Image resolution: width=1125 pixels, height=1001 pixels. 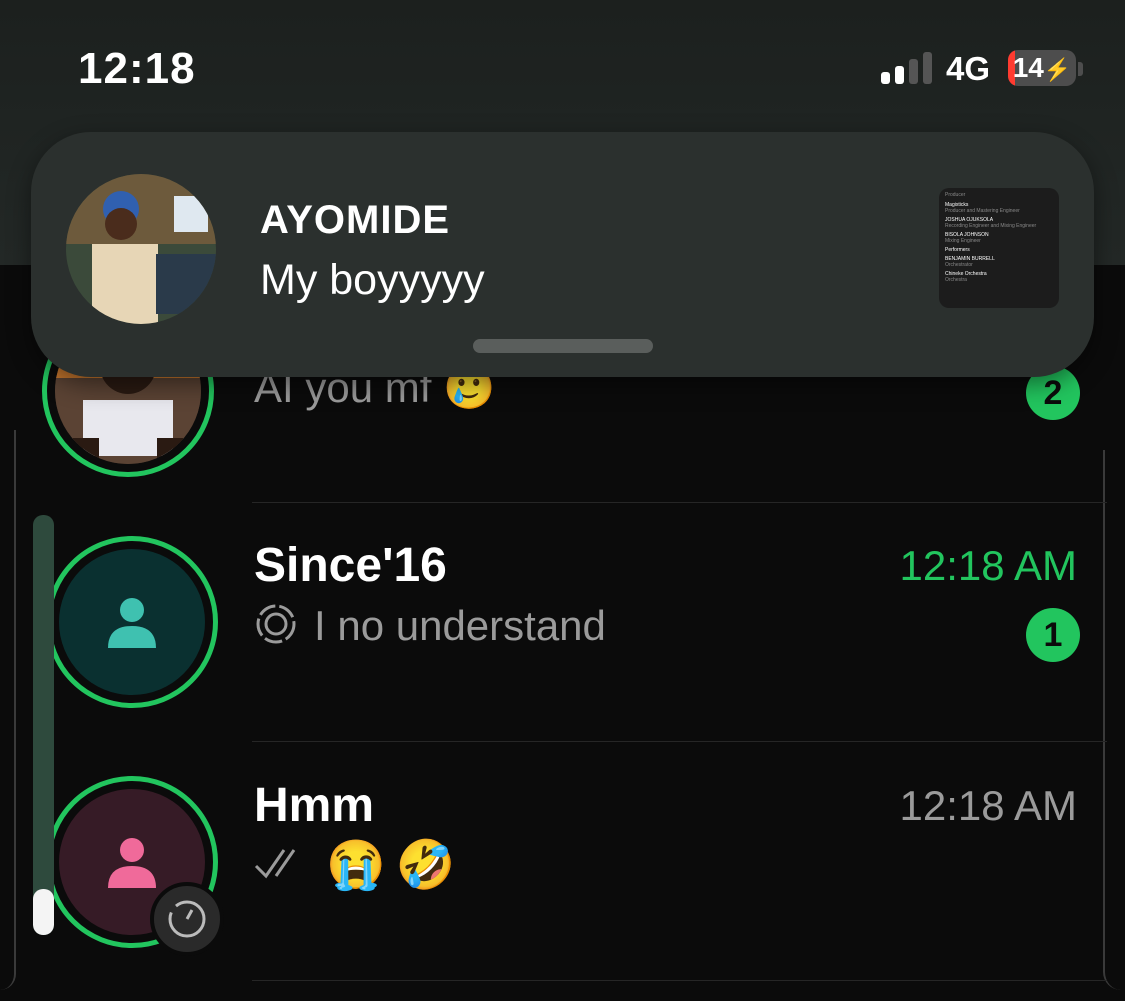 What do you see at coordinates (908, 68) in the screenshot?
I see `cellular-signal-icon` at bounding box center [908, 68].